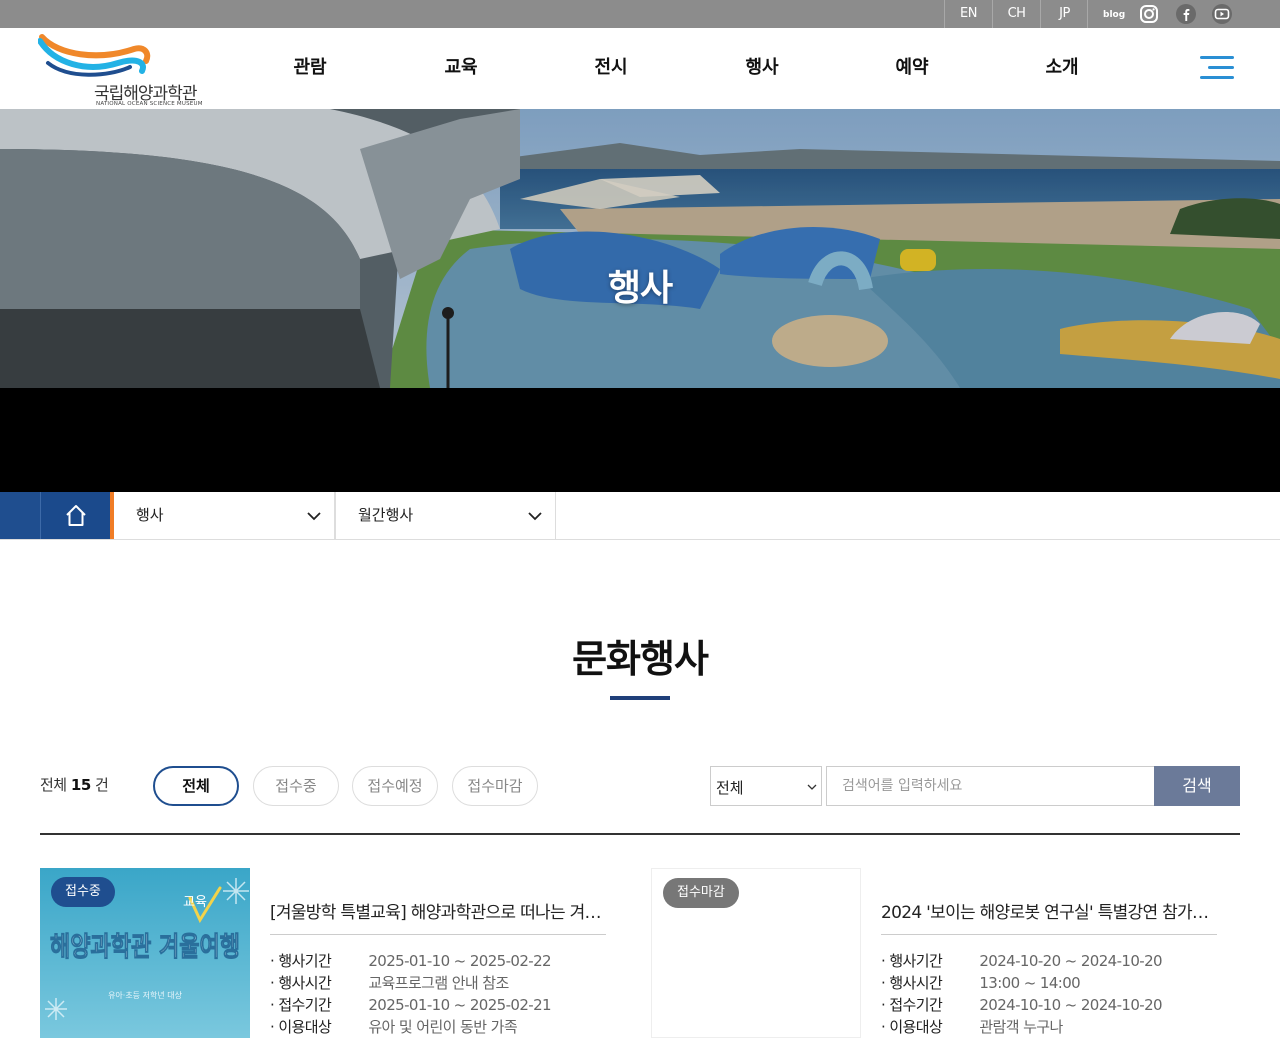  What do you see at coordinates (640, 288) in the screenshot?
I see `hero-title: 행사` at bounding box center [640, 288].